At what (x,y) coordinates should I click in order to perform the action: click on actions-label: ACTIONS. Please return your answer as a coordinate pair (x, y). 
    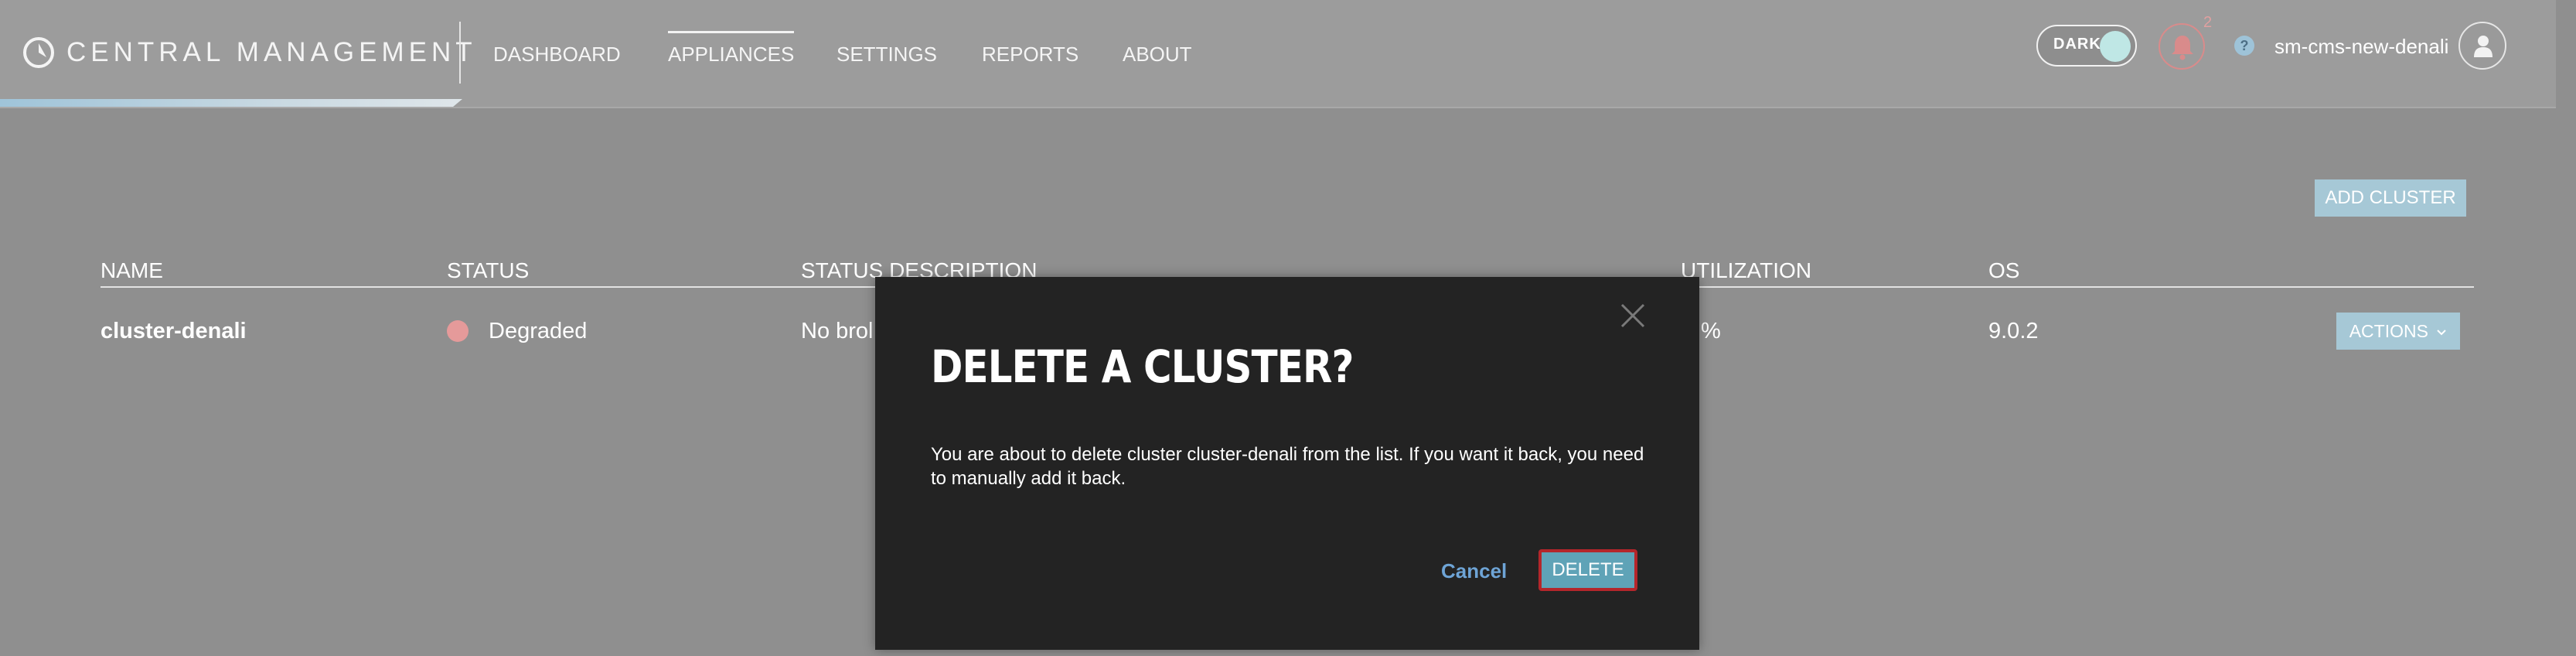
    Looking at the image, I should click on (2388, 331).